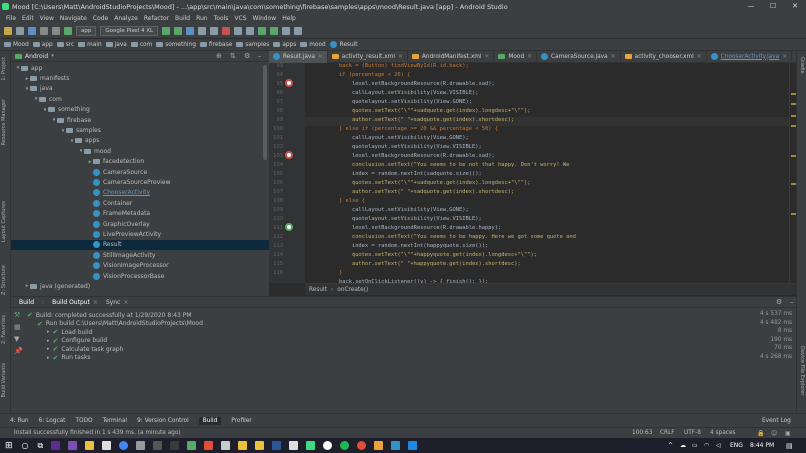 The image size is (806, 453). Describe the element at coordinates (140, 224) in the screenshot. I see `tree-item: GraphicOverlay` at that location.